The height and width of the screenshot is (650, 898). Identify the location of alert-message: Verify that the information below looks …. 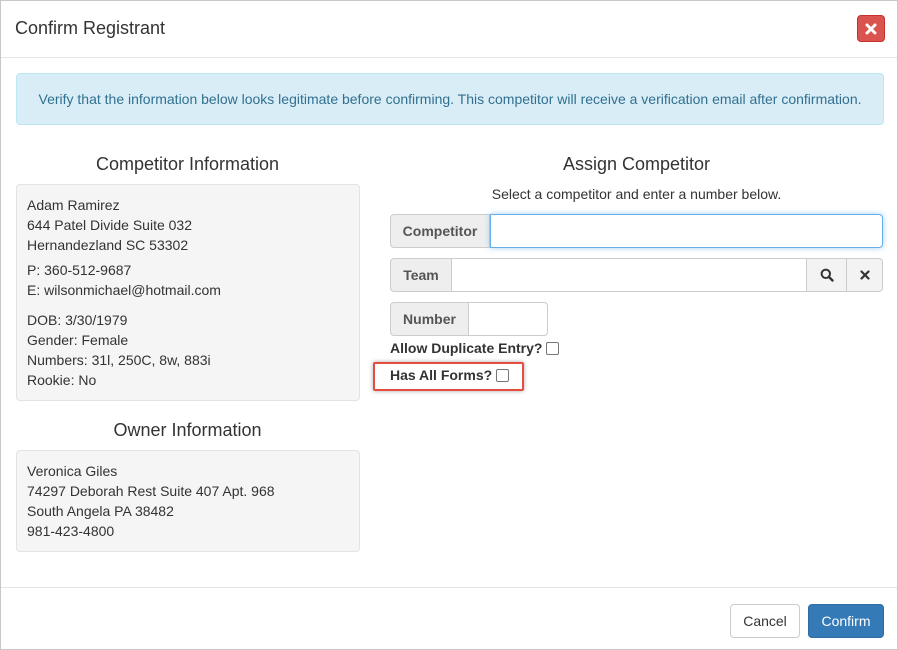
(450, 99).